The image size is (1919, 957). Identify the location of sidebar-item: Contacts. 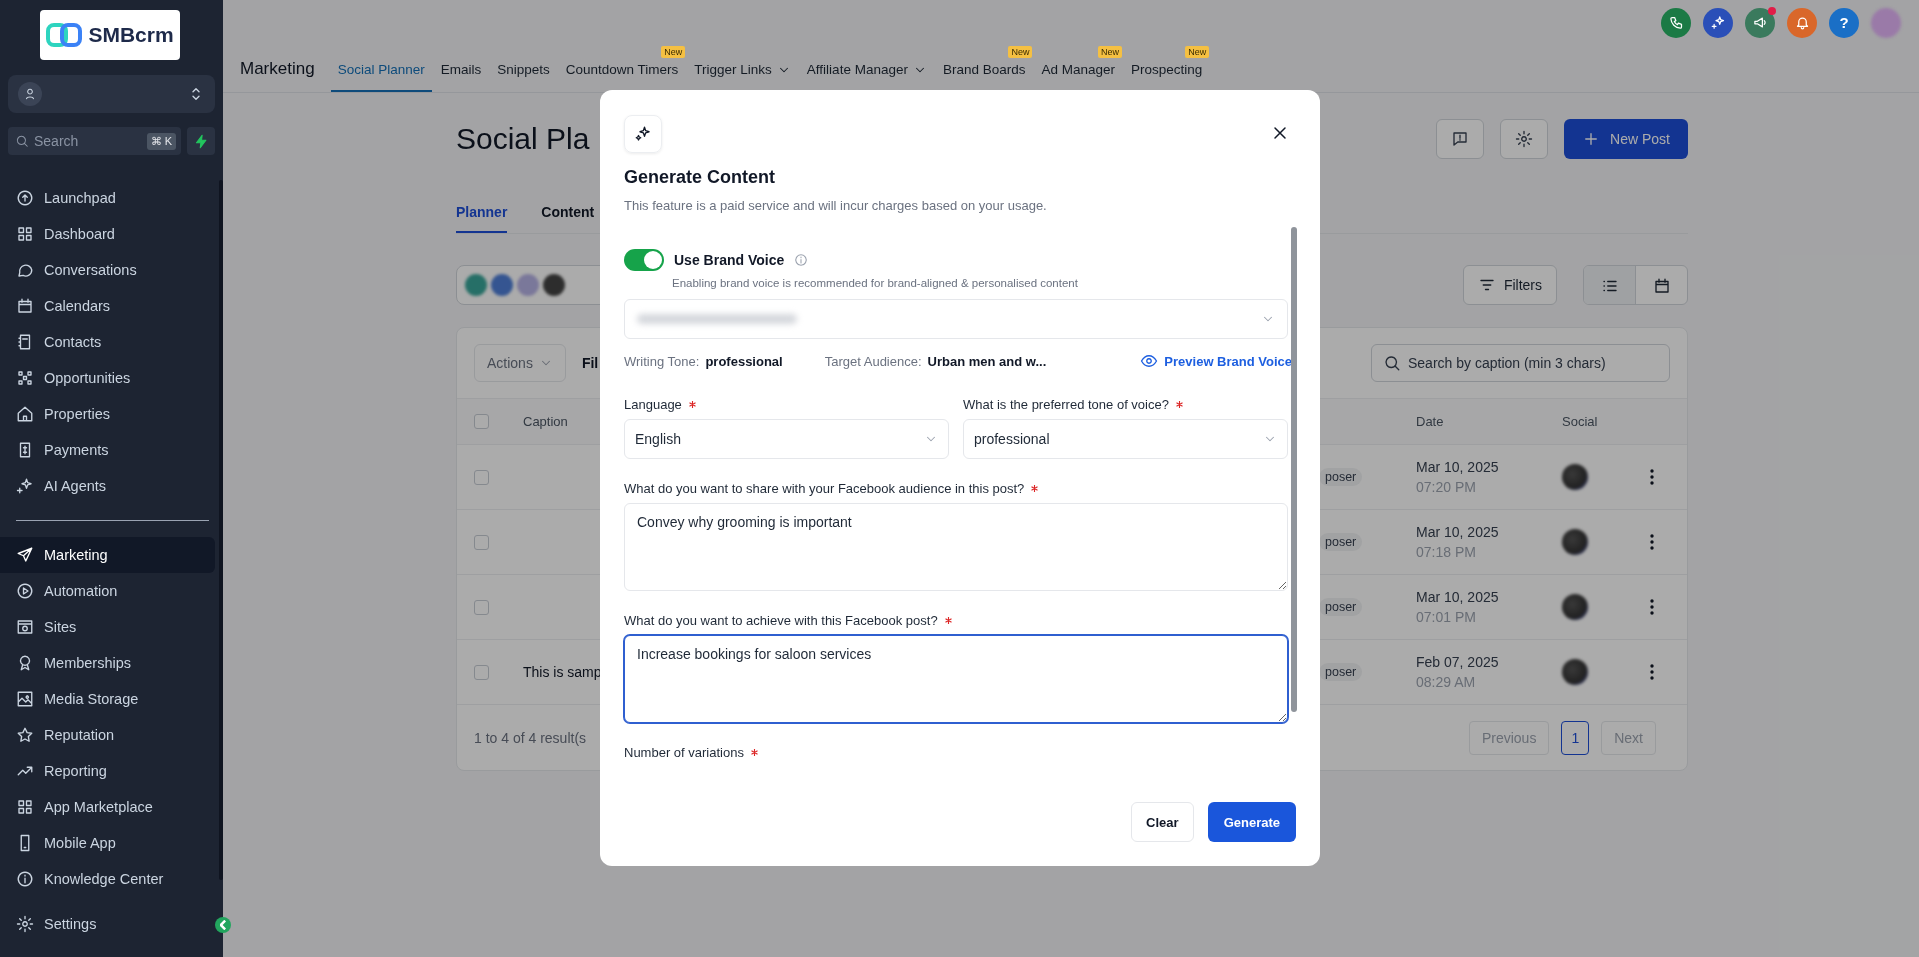
(107, 342).